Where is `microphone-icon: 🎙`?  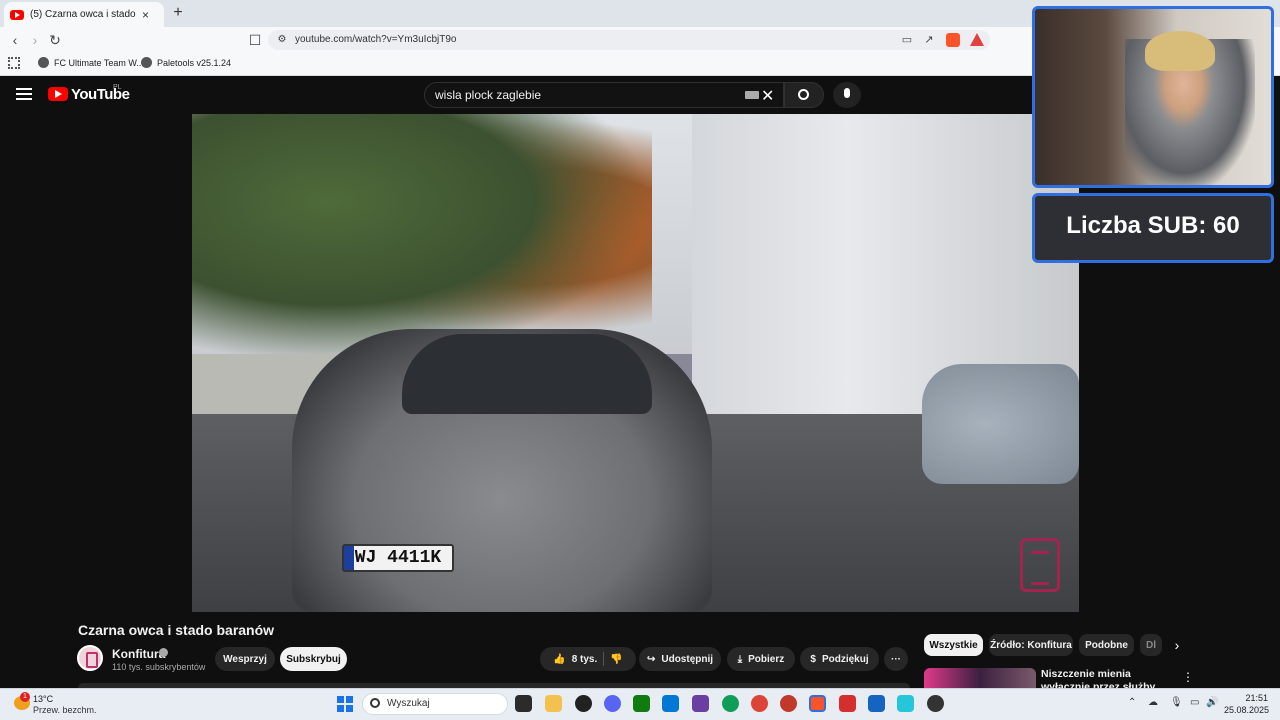
microphone-icon: 🎙 is located at coordinates (1176, 702).